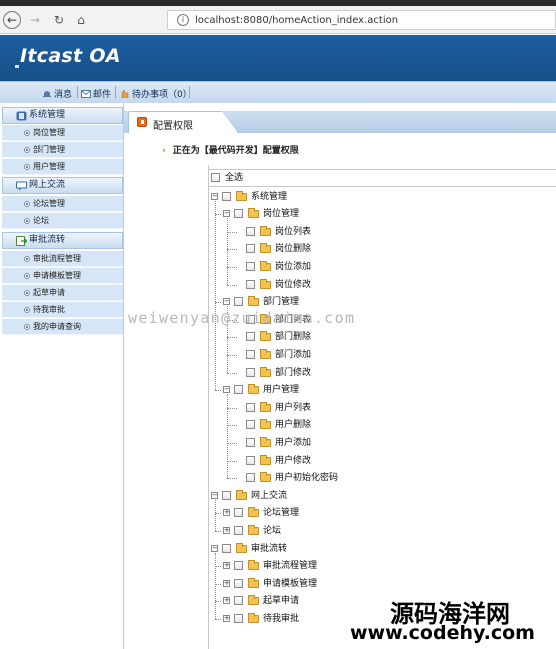  What do you see at coordinates (293, 408) in the screenshot?
I see `permission-label: 用户列表` at bounding box center [293, 408].